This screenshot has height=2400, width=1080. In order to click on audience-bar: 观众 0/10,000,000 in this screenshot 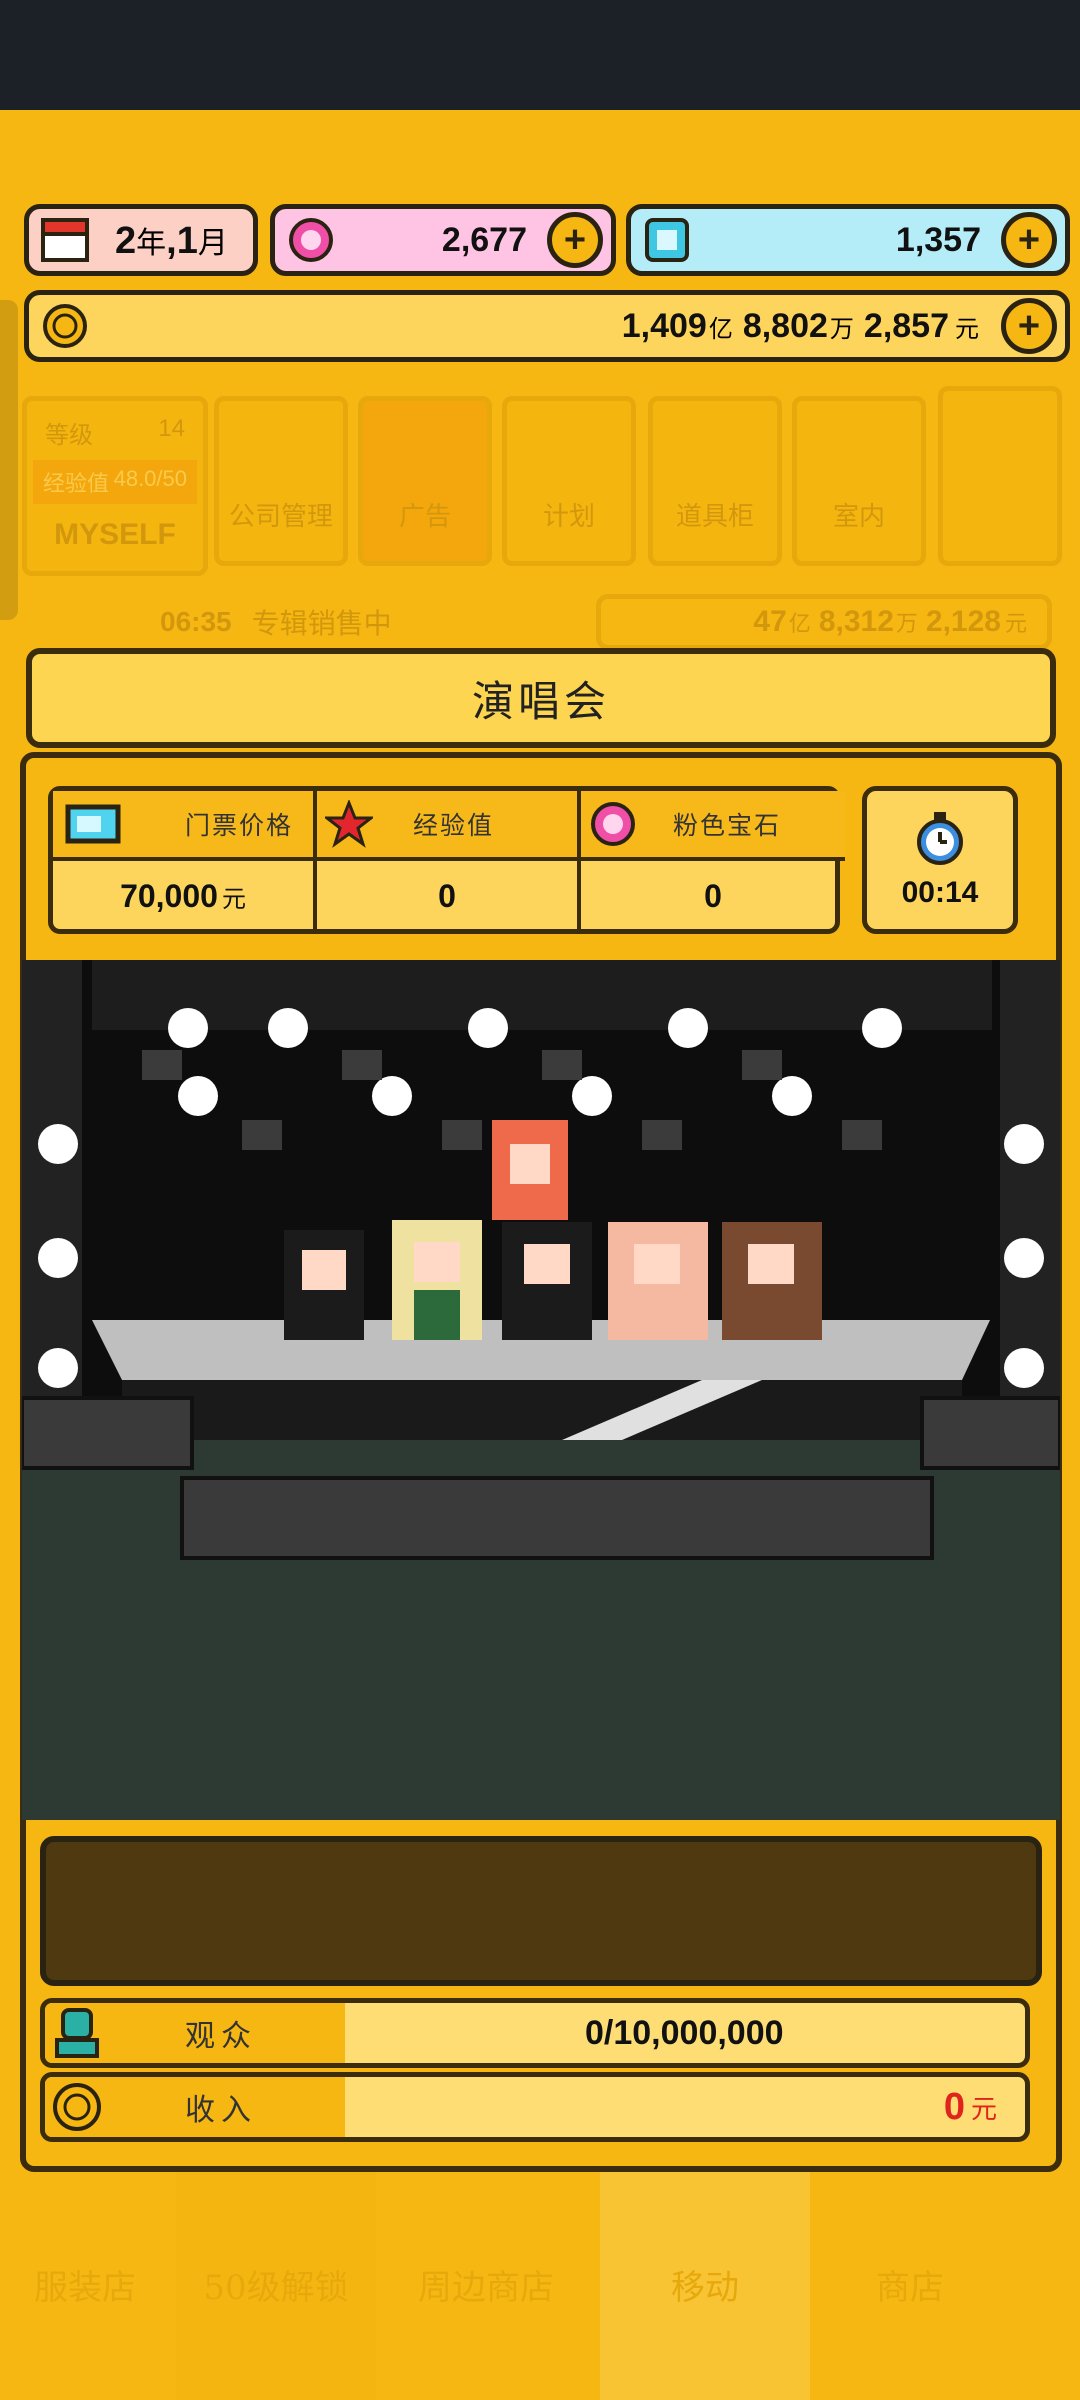, I will do `click(535, 2033)`.